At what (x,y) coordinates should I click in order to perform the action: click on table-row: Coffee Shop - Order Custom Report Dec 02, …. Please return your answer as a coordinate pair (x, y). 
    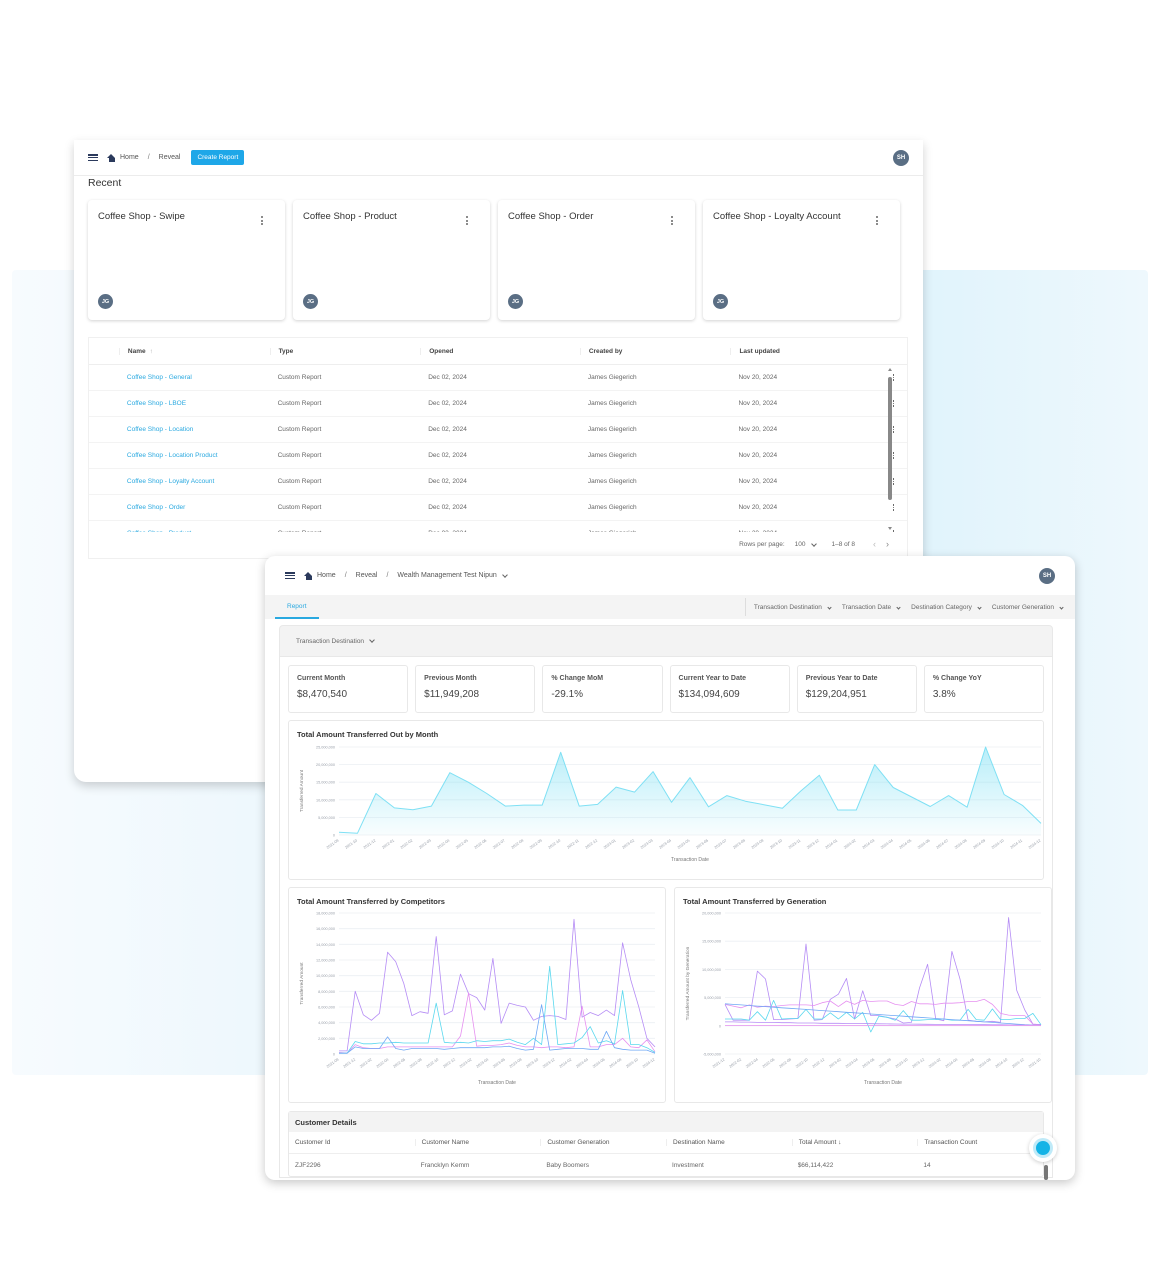
    Looking at the image, I should click on (498, 508).